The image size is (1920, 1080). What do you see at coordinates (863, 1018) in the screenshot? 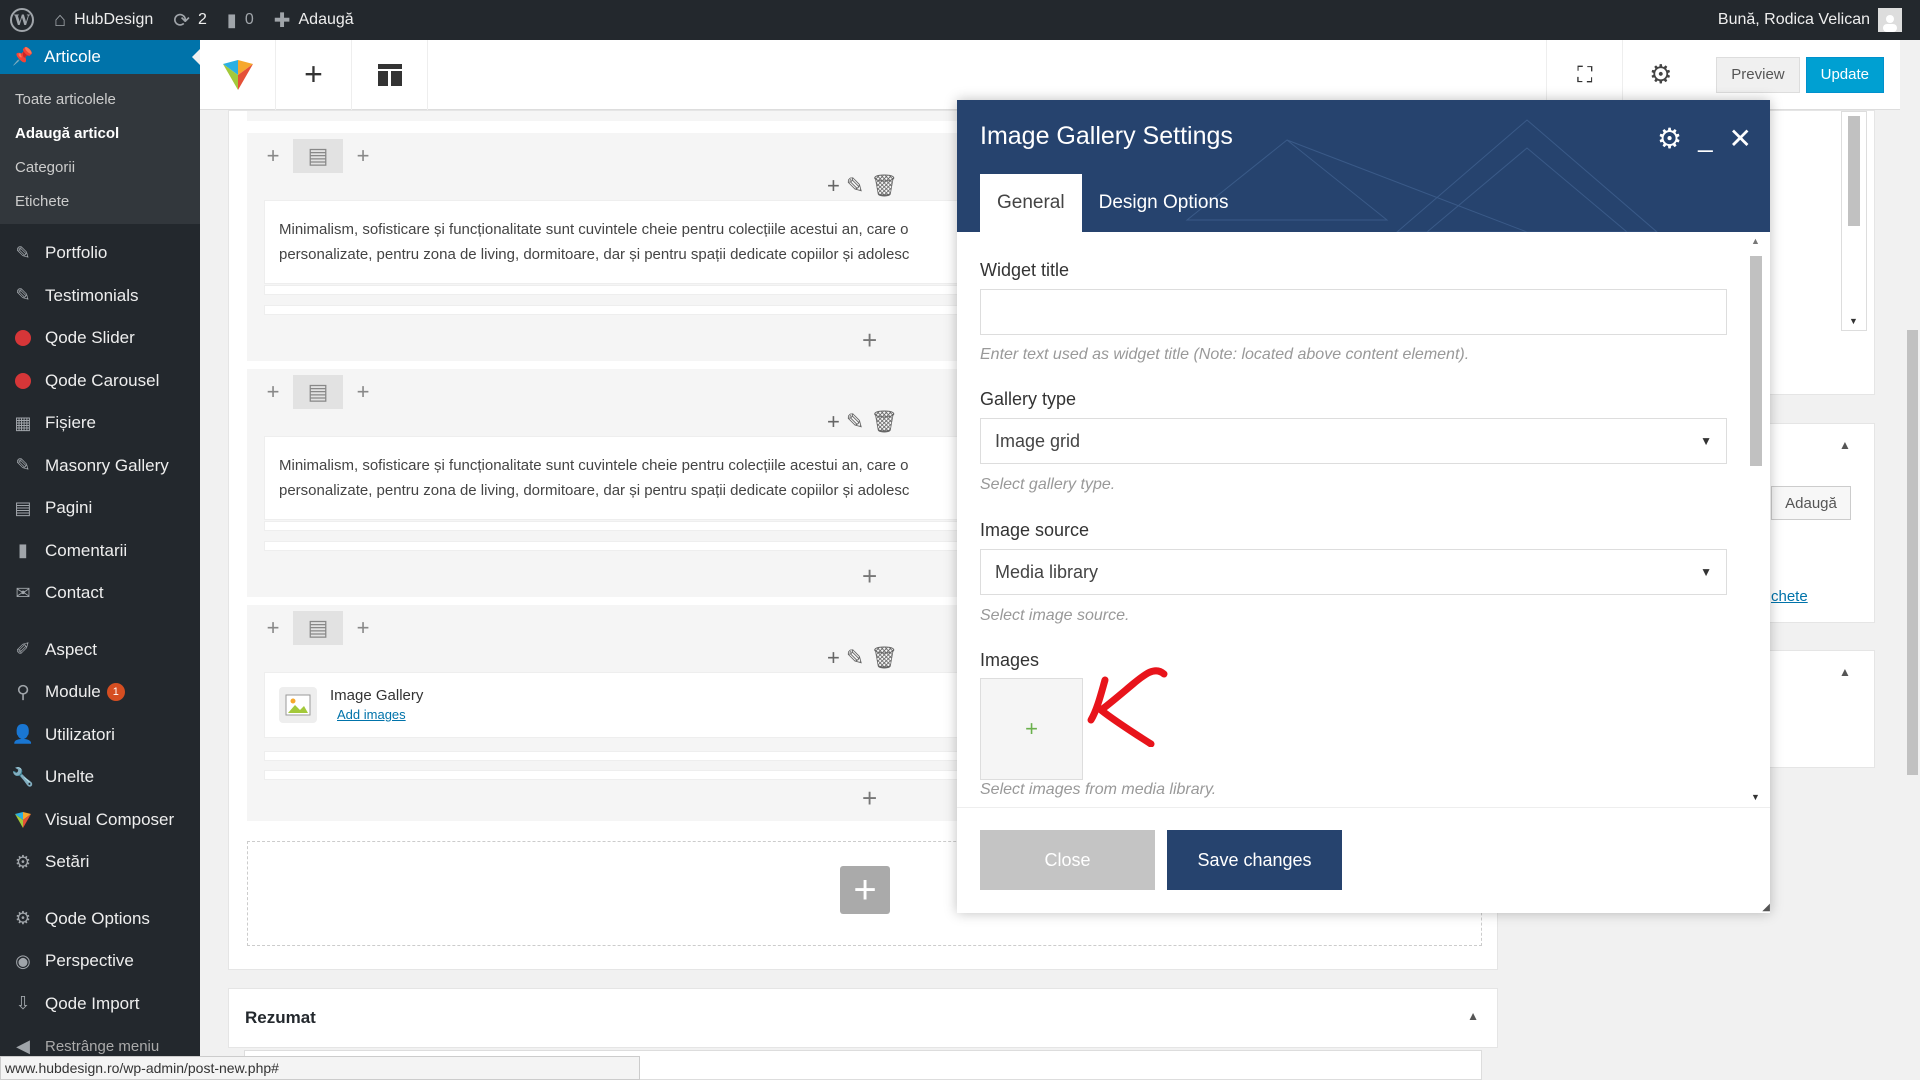
I see `excerpt-panel: Rezumat ▲` at bounding box center [863, 1018].